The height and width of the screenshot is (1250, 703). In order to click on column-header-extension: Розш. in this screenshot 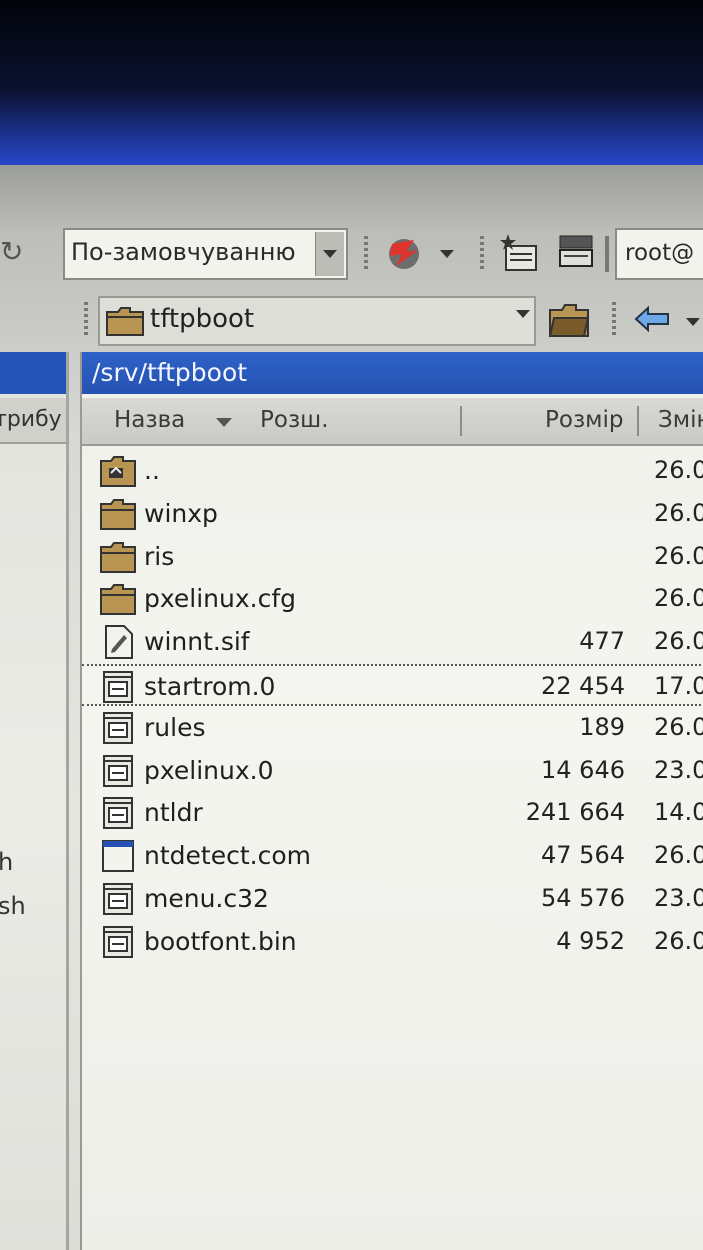, I will do `click(294, 420)`.